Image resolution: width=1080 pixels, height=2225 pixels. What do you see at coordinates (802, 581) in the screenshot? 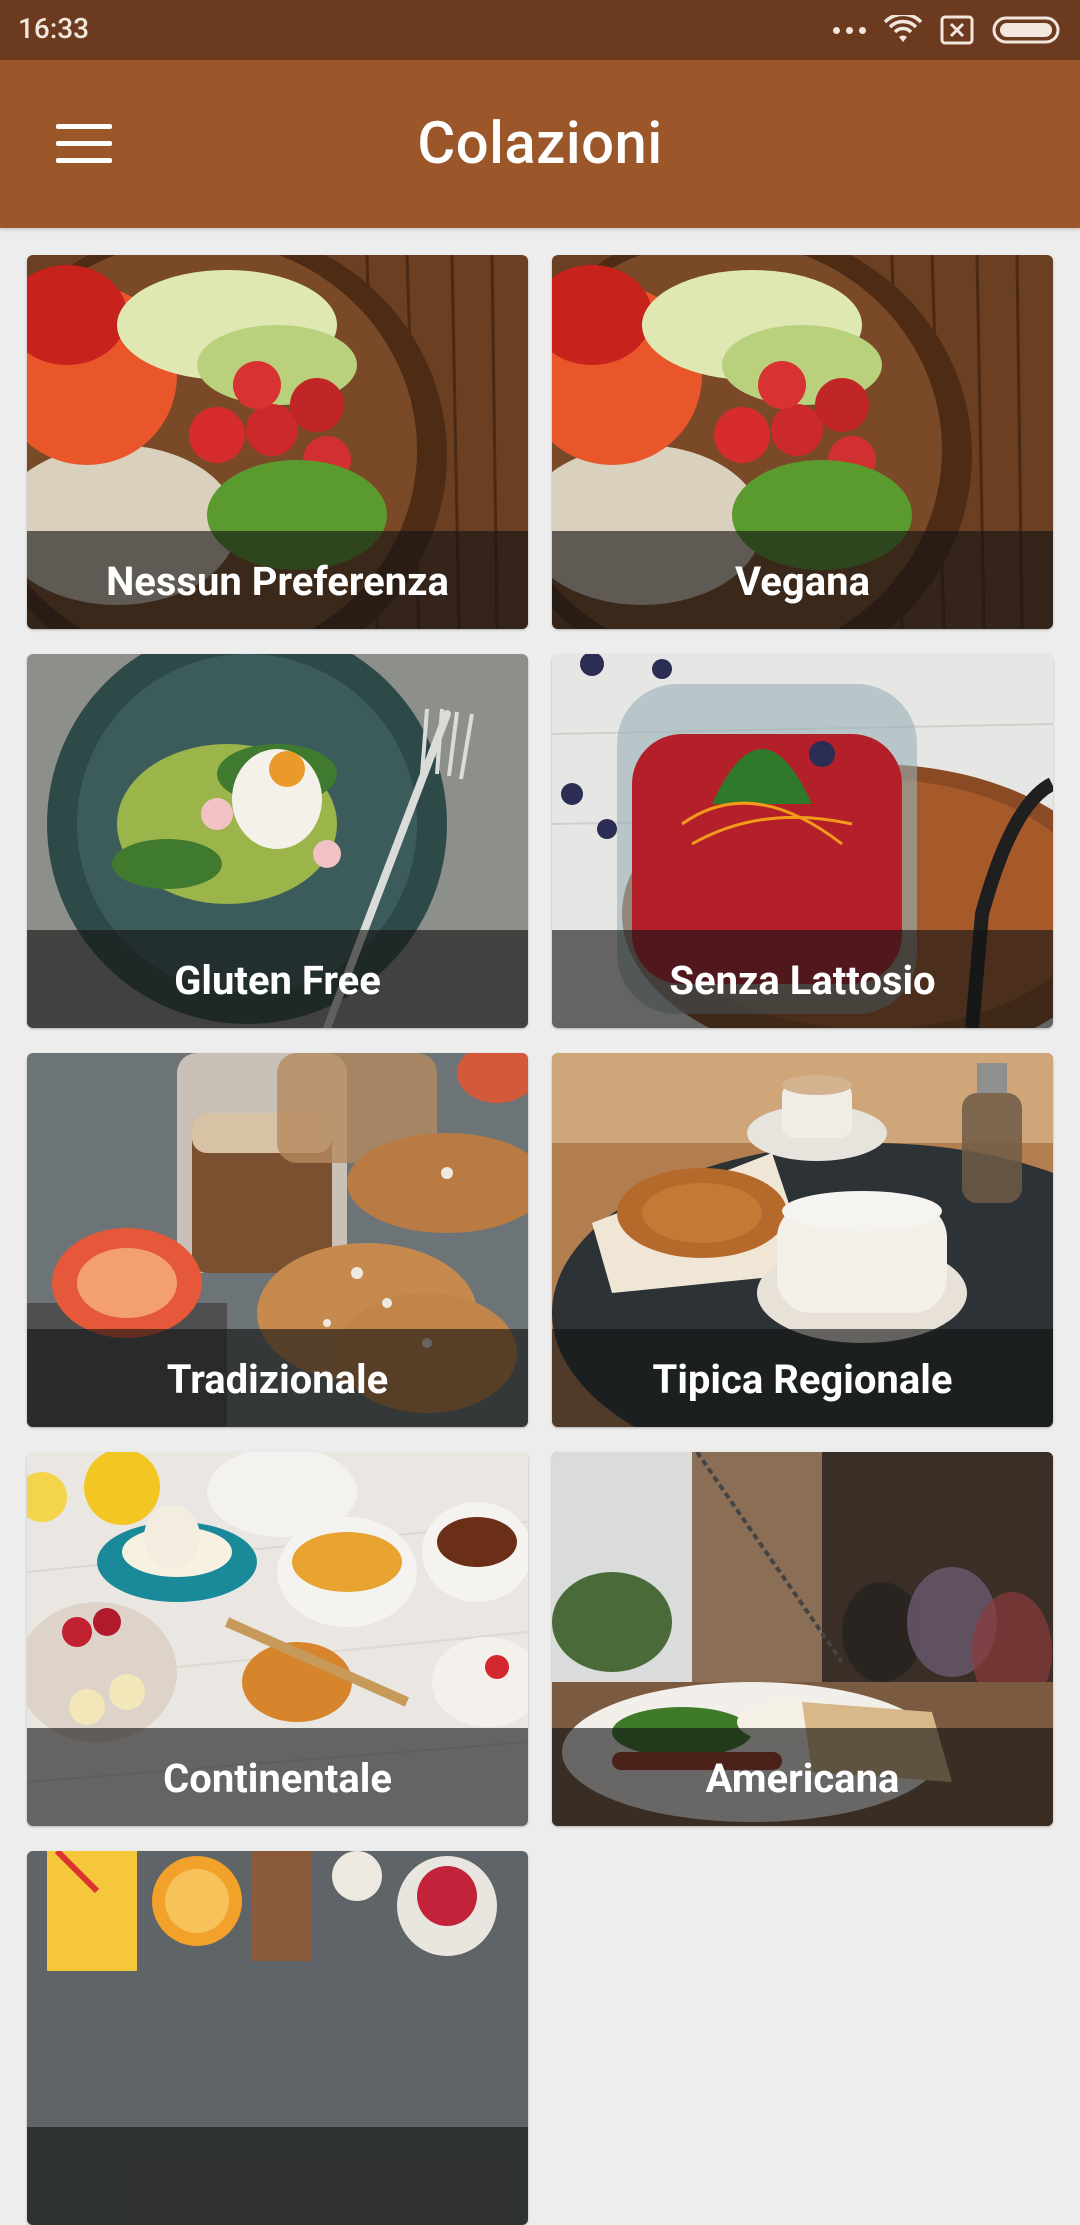
I see `category-label: Vegana` at bounding box center [802, 581].